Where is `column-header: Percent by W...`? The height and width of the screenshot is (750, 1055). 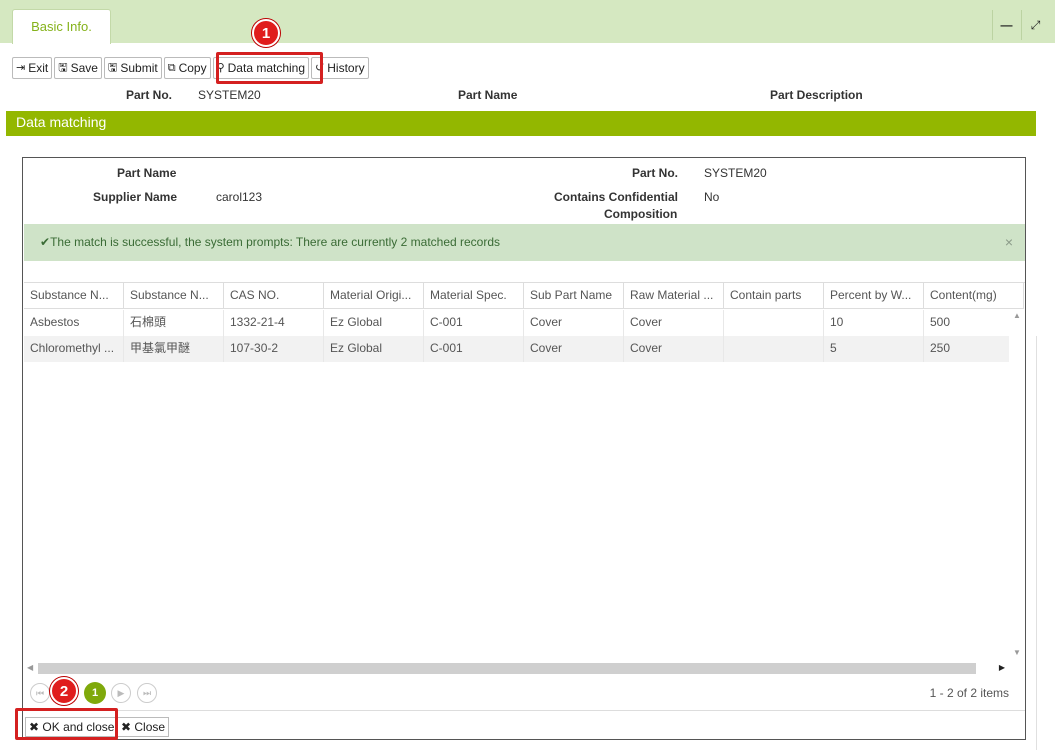 column-header: Percent by W... is located at coordinates (874, 295).